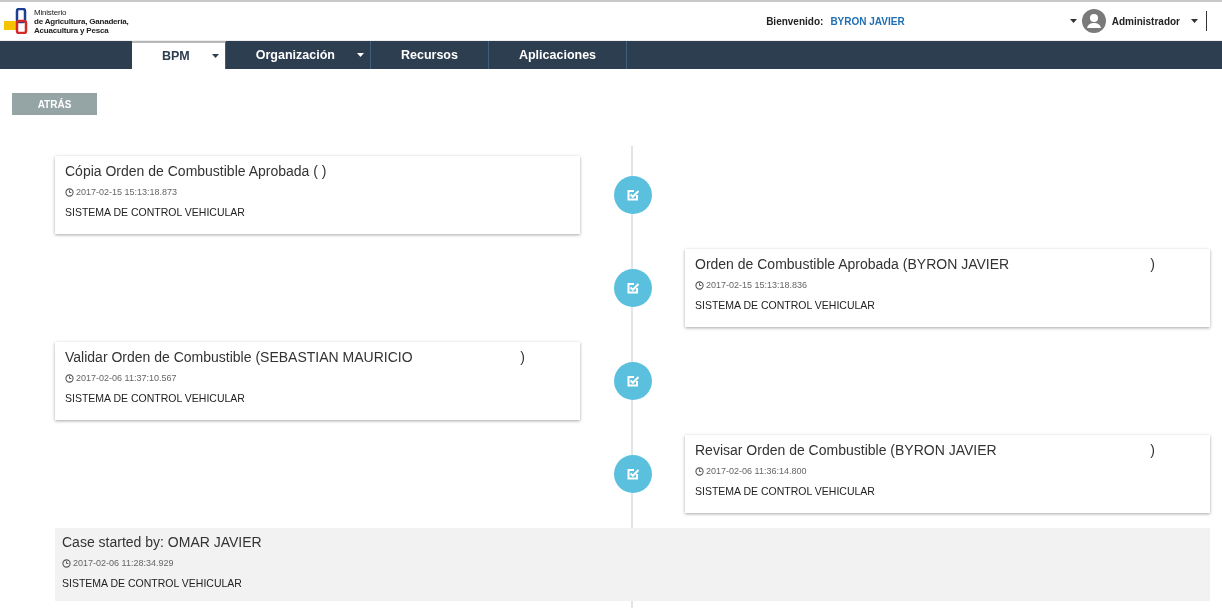  Describe the element at coordinates (81, 21) in the screenshot. I see `logo-text: de Agricultura, Ganadería,` at that location.